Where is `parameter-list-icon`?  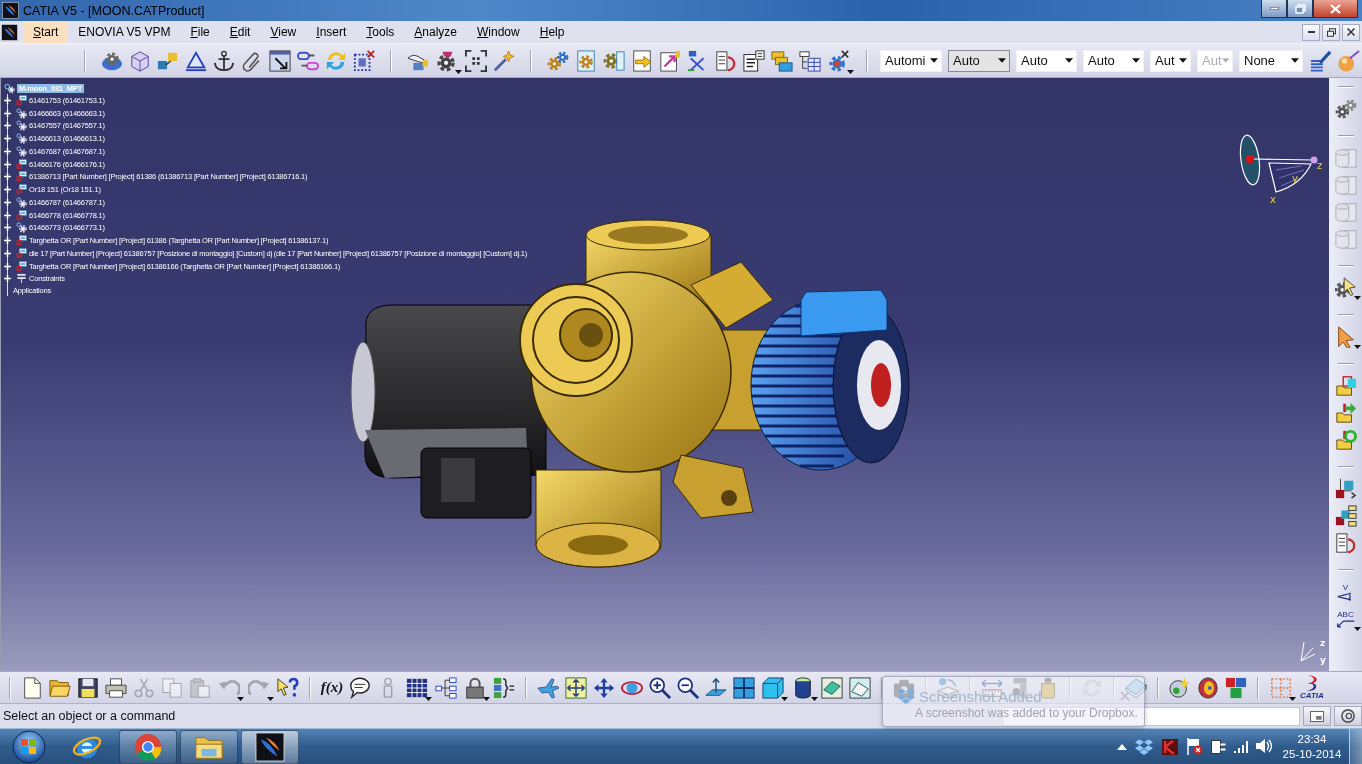 parameter-list-icon is located at coordinates (504, 687).